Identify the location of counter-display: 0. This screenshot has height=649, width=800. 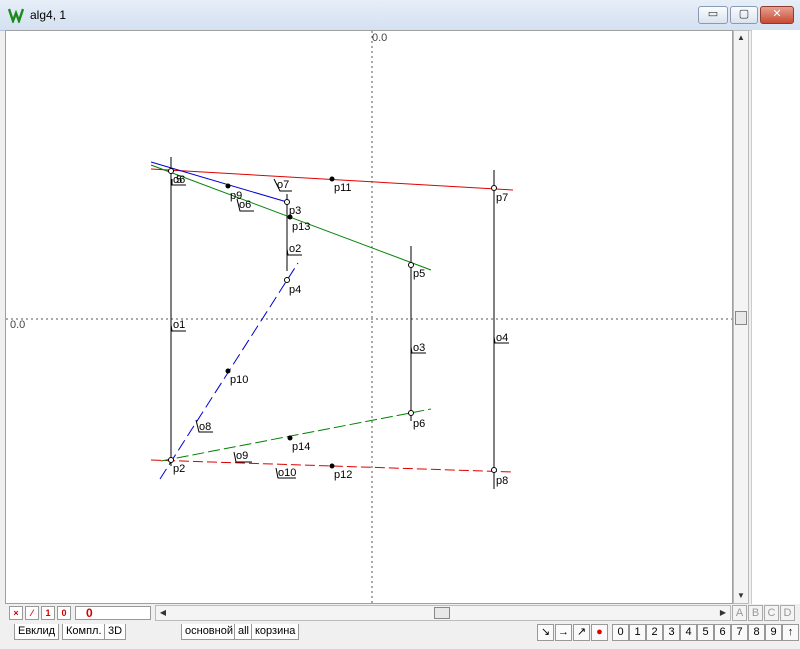
(113, 613).